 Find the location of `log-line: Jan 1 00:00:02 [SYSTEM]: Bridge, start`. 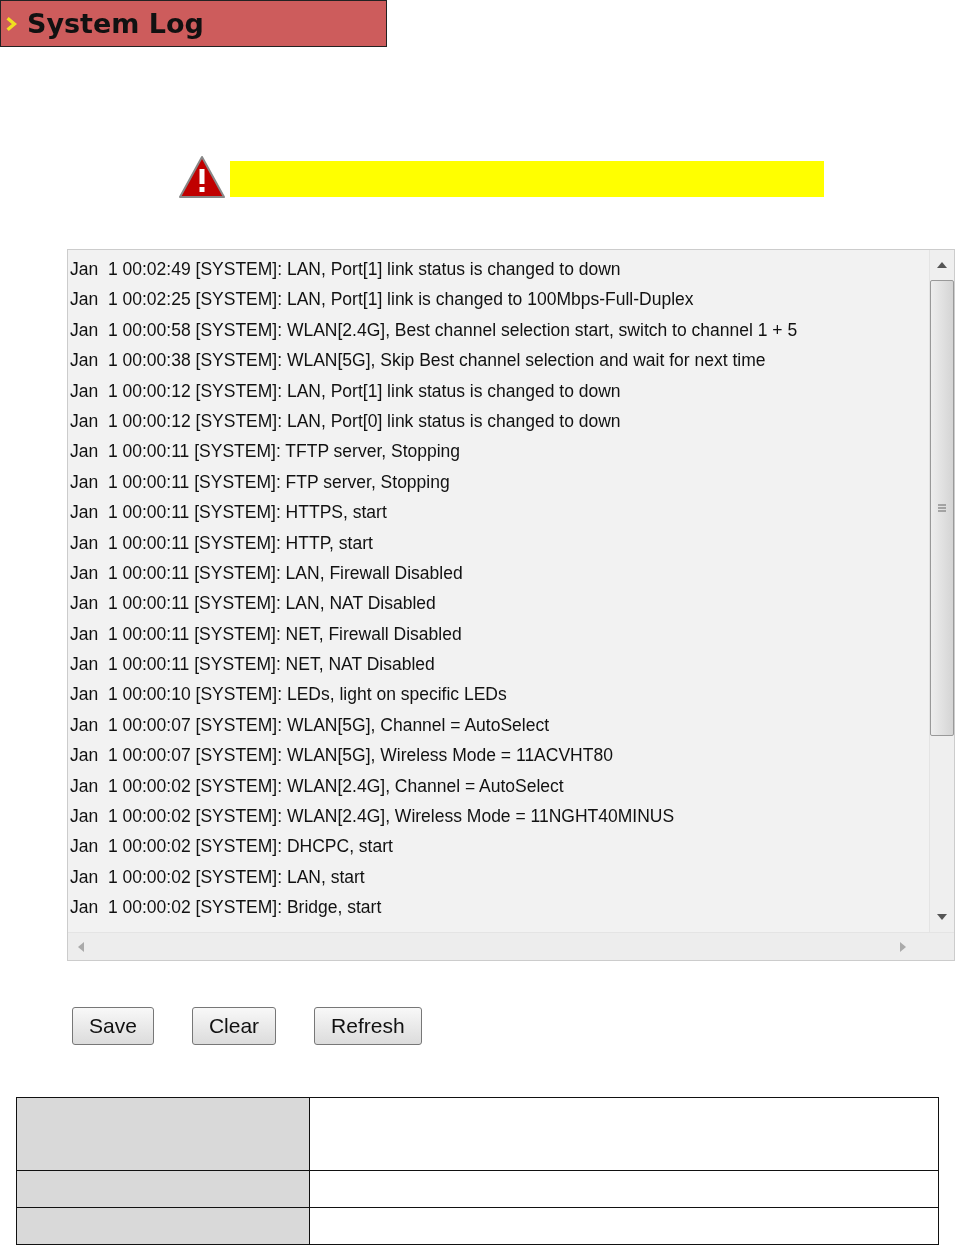

log-line: Jan 1 00:00:02 [SYSTEM]: Bridge, start is located at coordinates (226, 908).